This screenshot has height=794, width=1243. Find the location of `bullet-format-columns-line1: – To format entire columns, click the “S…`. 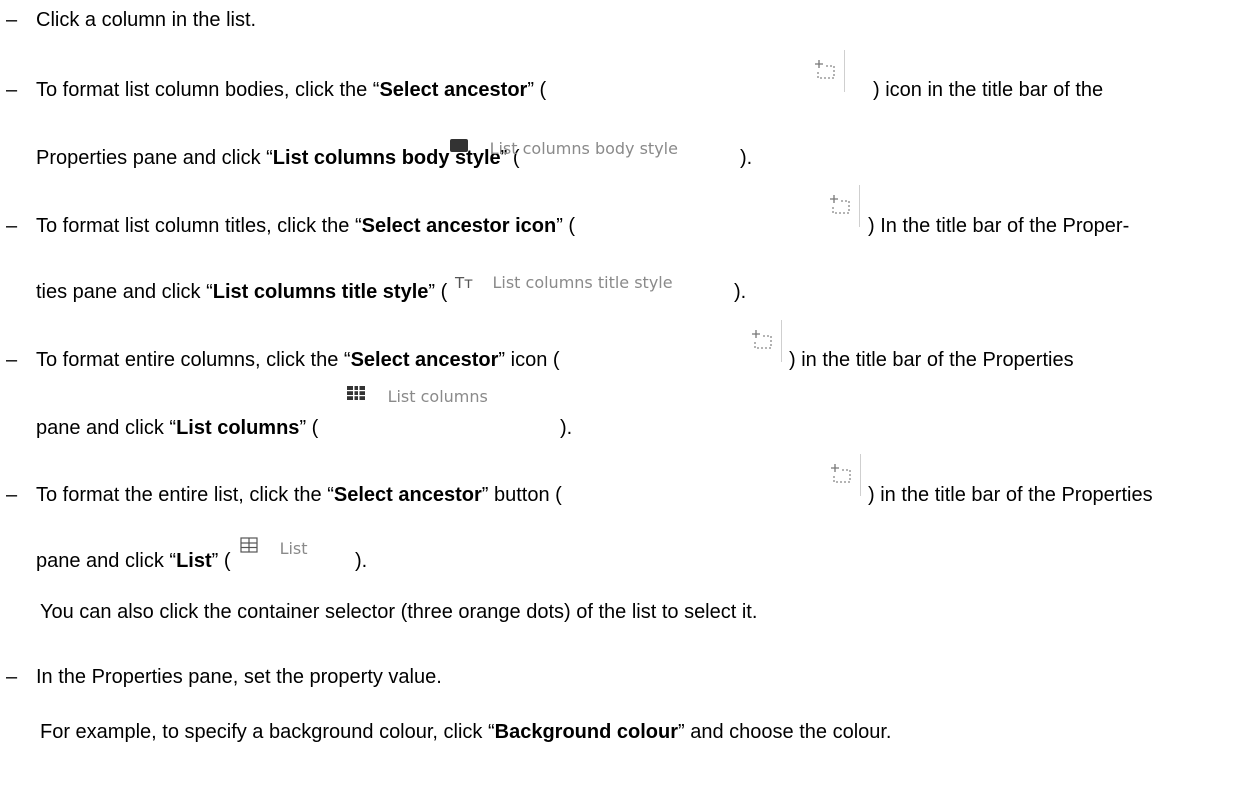

bullet-format-columns-line1: – To format entire columns, click the “S… is located at coordinates (283, 360).